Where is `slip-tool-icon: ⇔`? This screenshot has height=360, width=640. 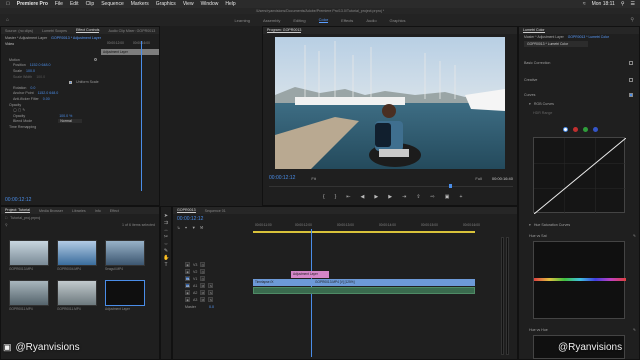 slip-tool-icon: ⇔ is located at coordinates (166, 244).